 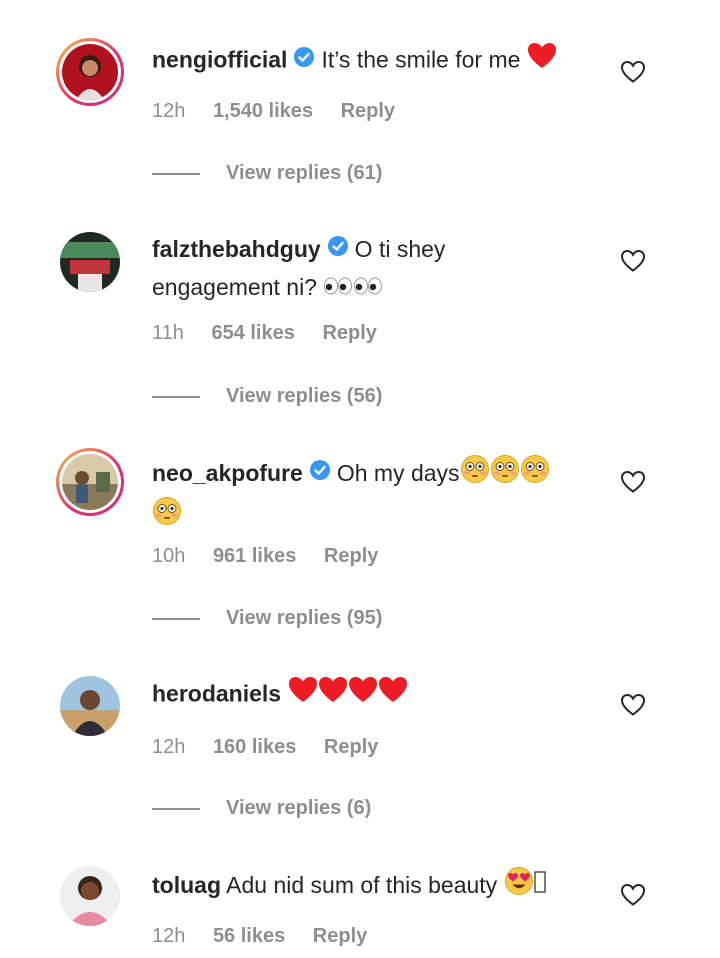 I want to click on view-replies-button: View replies (95), so click(x=267, y=618).